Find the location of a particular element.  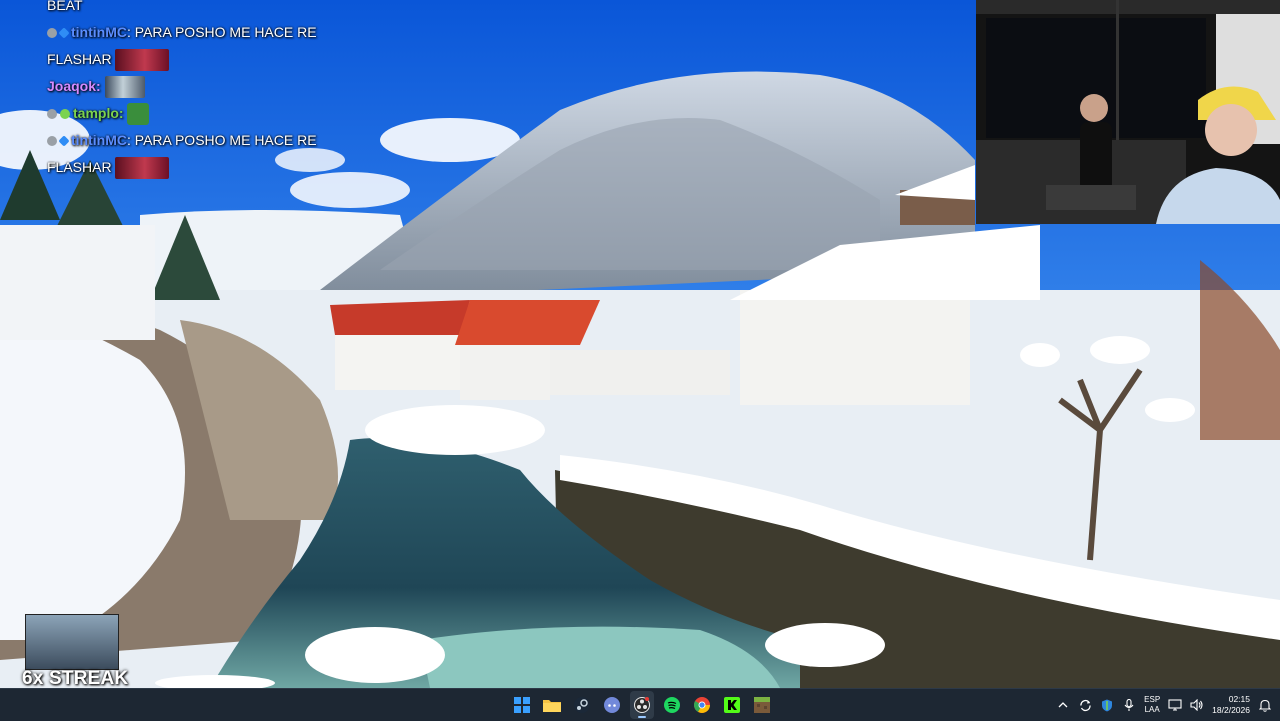

taskbar: ESP LAA 02:15 18/2/2026 is located at coordinates (640, 704).